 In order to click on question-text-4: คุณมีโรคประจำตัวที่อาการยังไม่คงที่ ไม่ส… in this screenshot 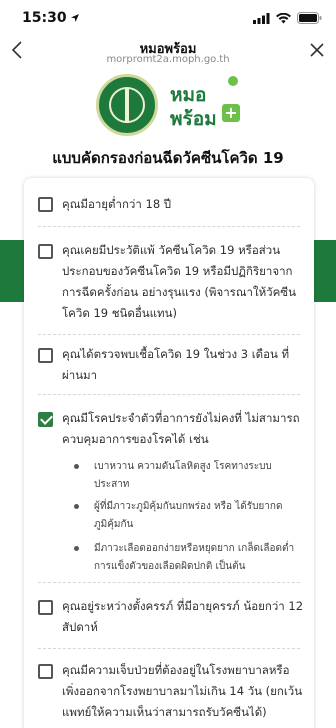, I will do `click(181, 428)`.